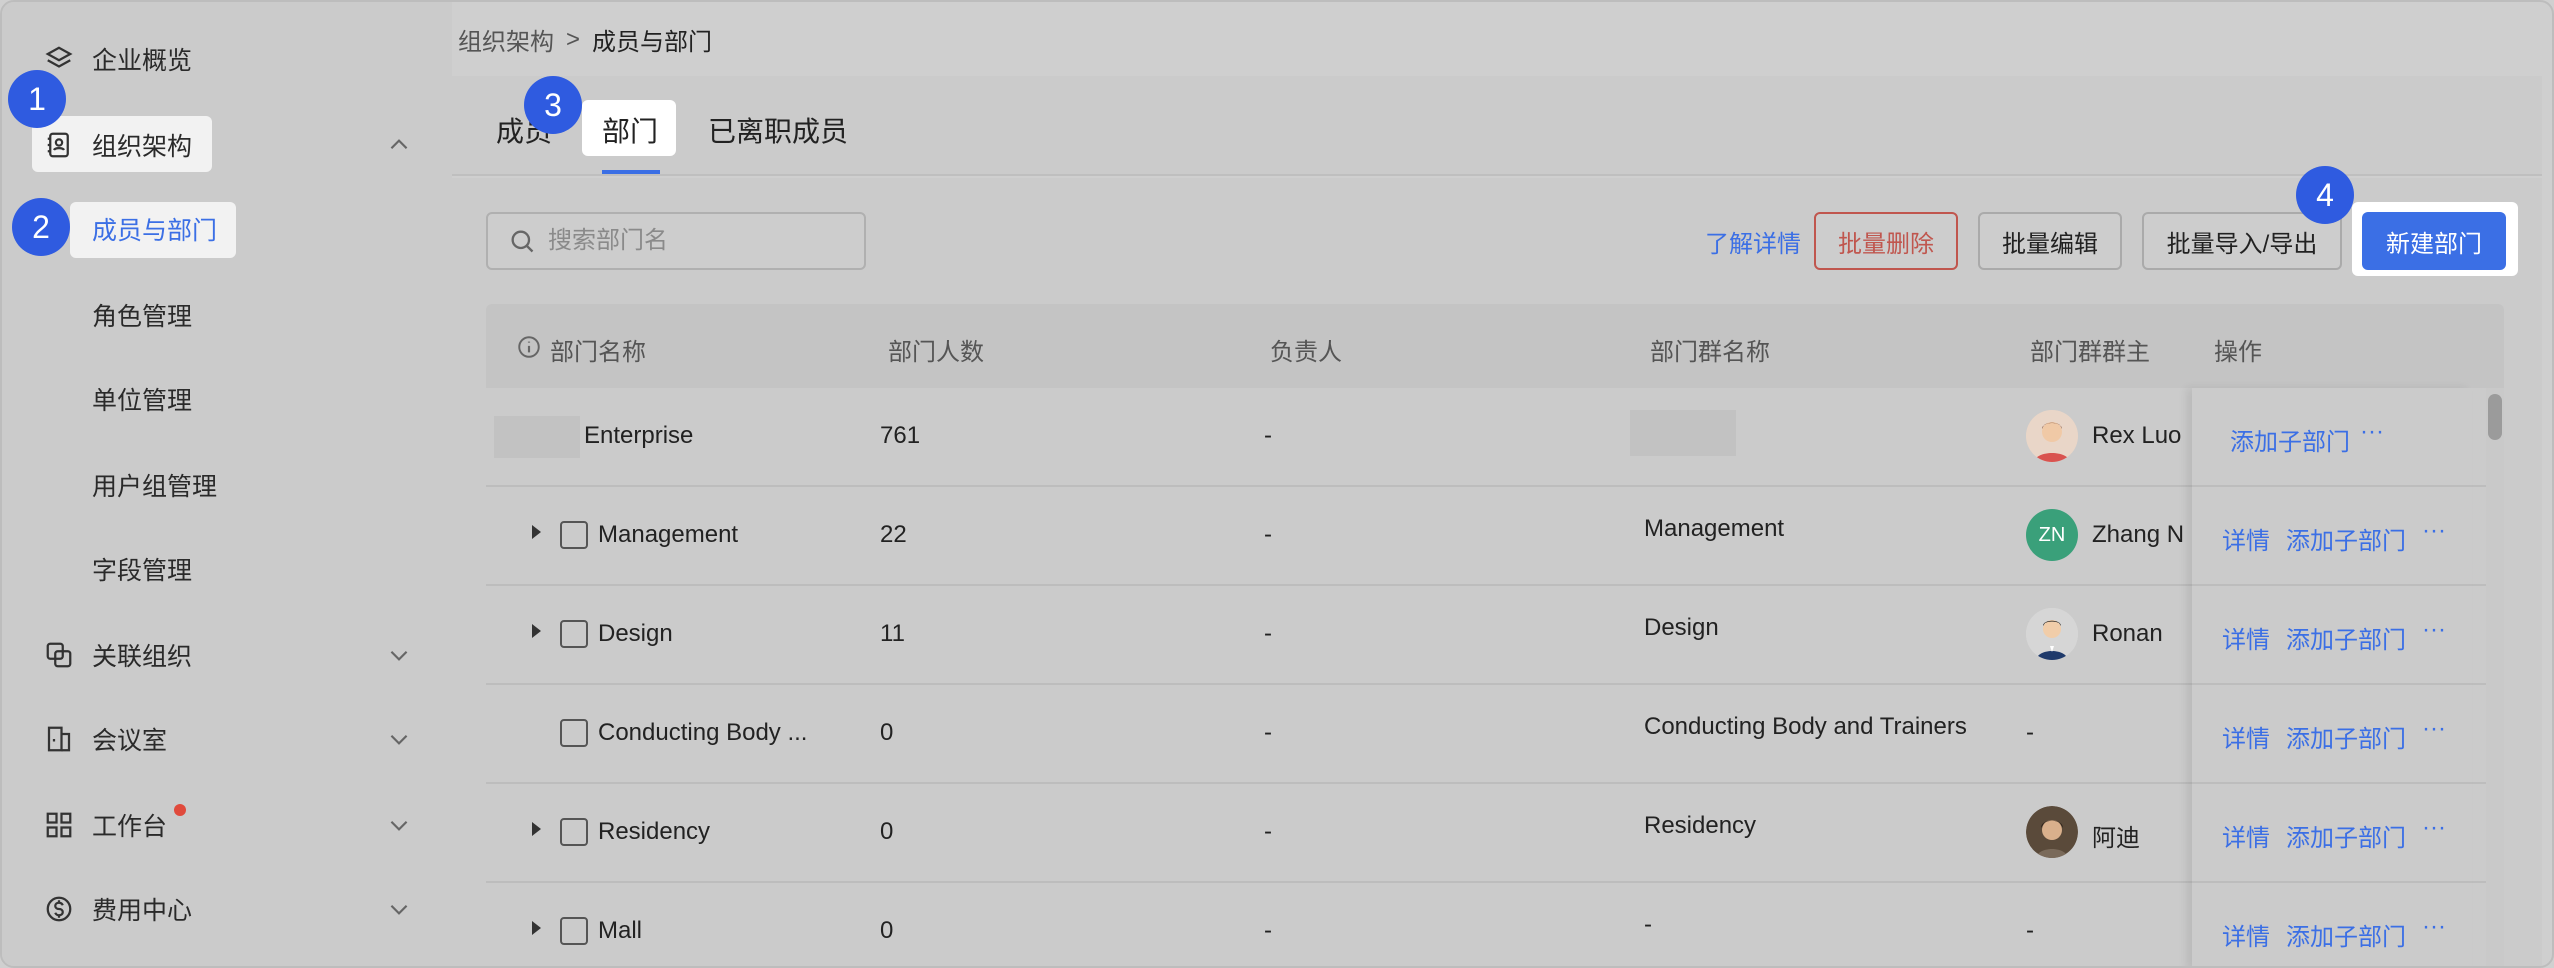  I want to click on sidebar-item-workbench: 工作台, so click(104, 825).